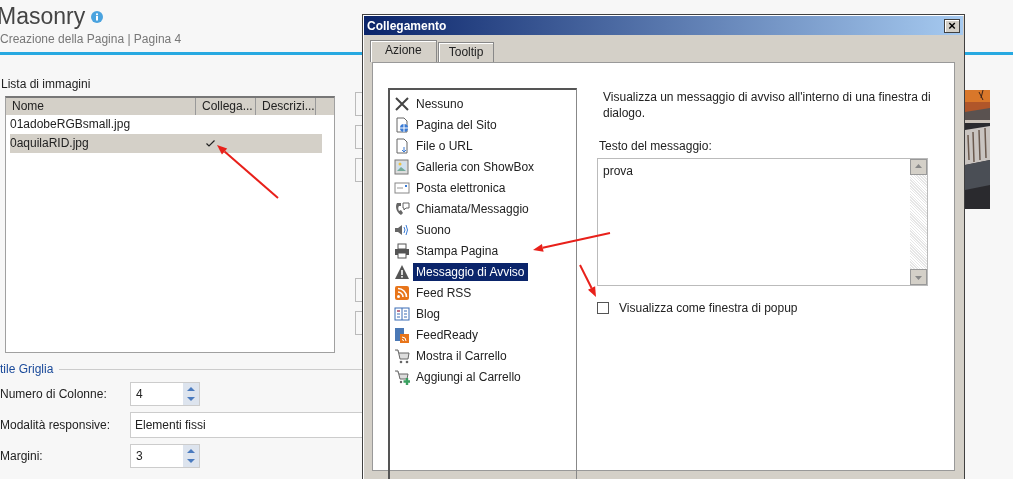 Image resolution: width=1013 pixels, height=479 pixels. I want to click on action-item: Nessuno, so click(483, 103).